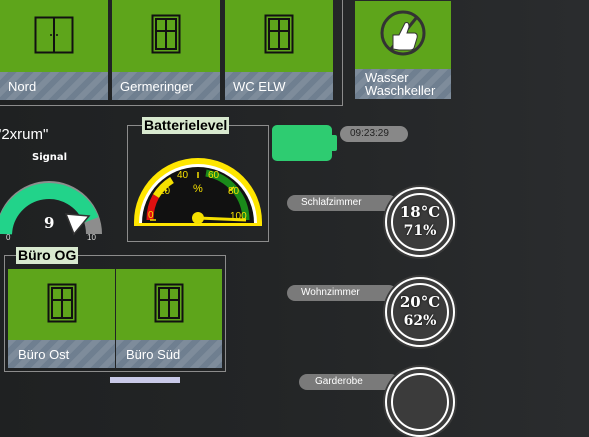  I want to click on tile-label-line2: Waschkeller, so click(400, 90).